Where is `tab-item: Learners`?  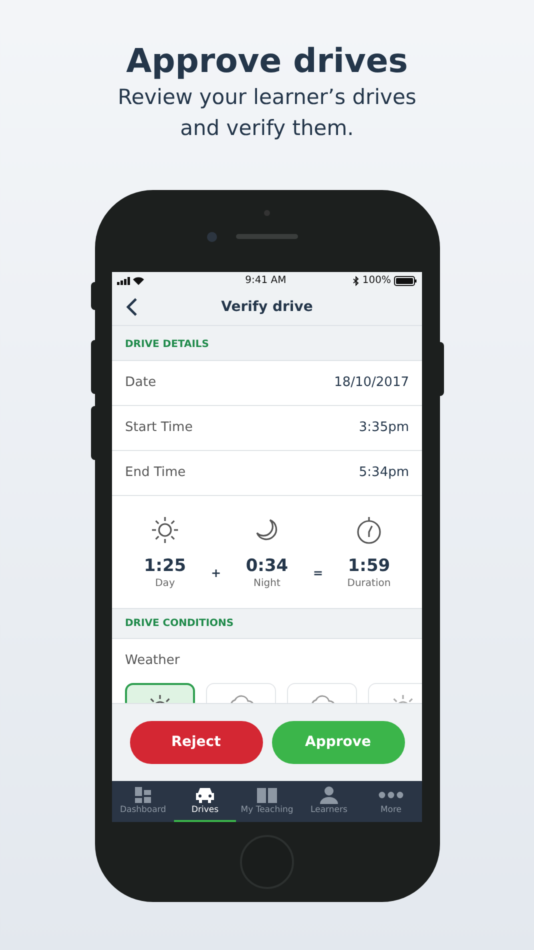
tab-item: Learners is located at coordinates (329, 801).